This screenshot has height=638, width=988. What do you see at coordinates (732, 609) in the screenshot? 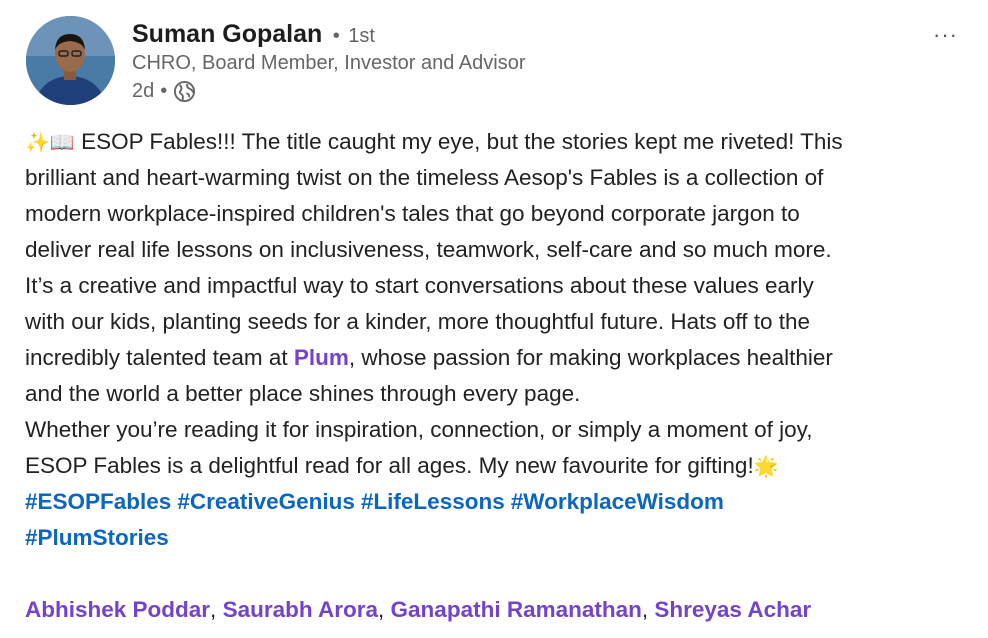
I see `mention-person: Shreyas Achar` at bounding box center [732, 609].